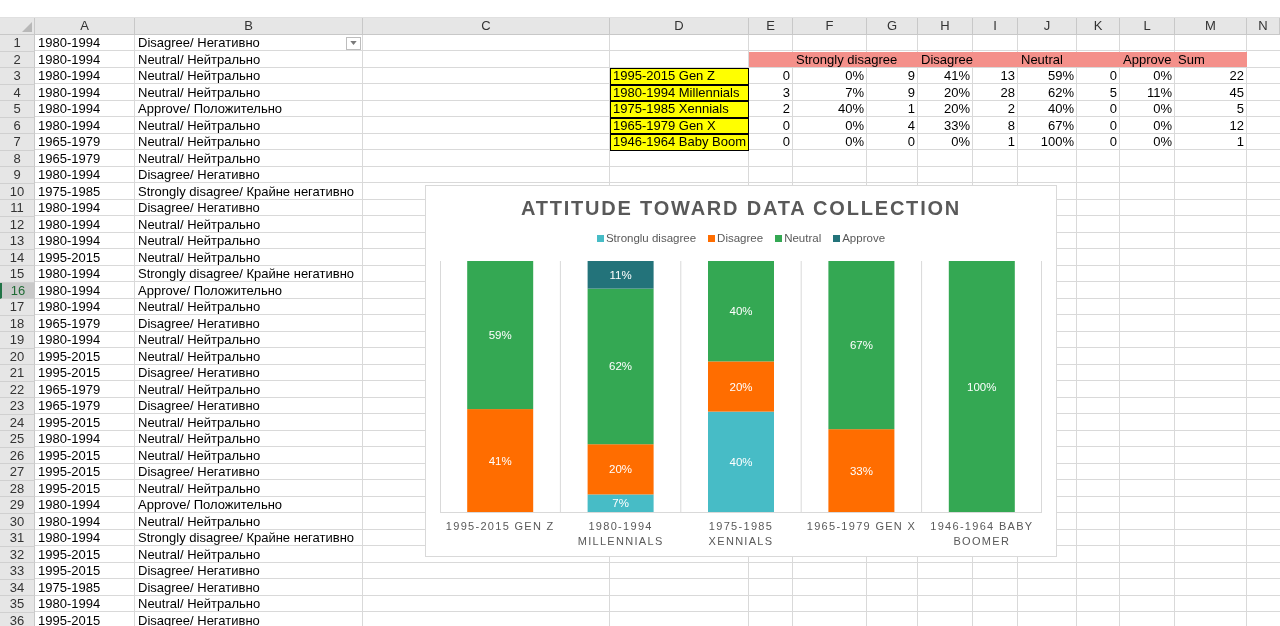  I want to click on column-header: I, so click(995, 26).